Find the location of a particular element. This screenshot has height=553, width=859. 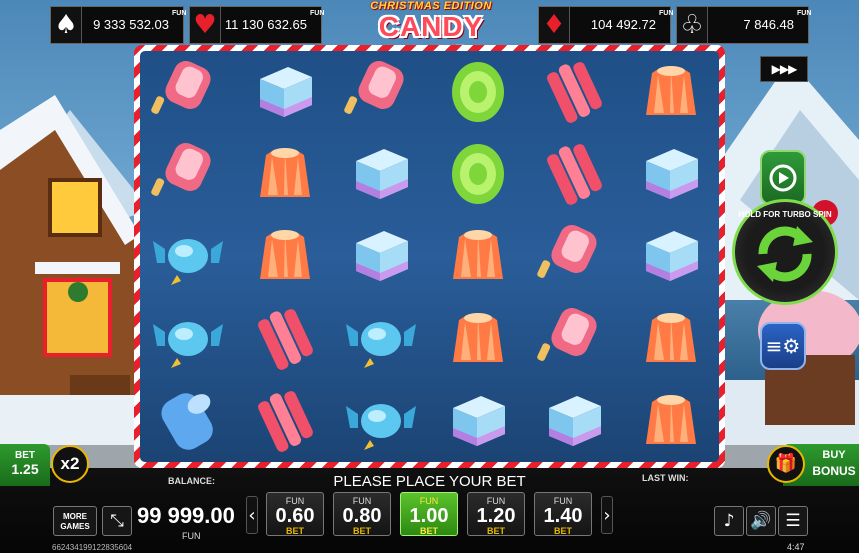

roll-icon is located at coordinates (187, 421).